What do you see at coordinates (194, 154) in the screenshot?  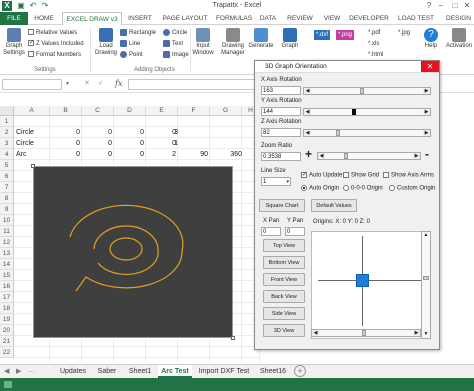 I see `cell-g4: 90` at bounding box center [194, 154].